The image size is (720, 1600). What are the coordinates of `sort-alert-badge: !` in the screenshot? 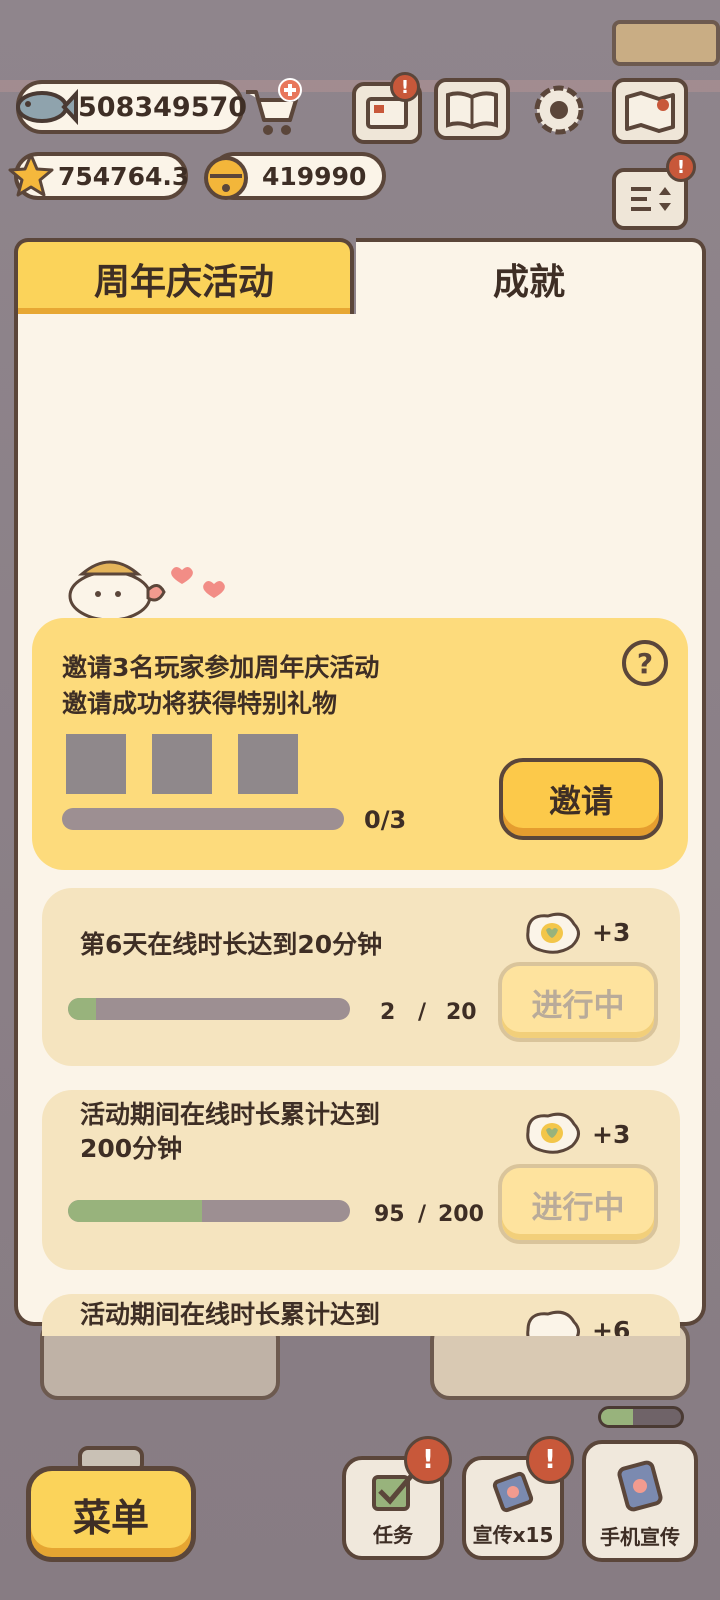 It's located at (681, 167).